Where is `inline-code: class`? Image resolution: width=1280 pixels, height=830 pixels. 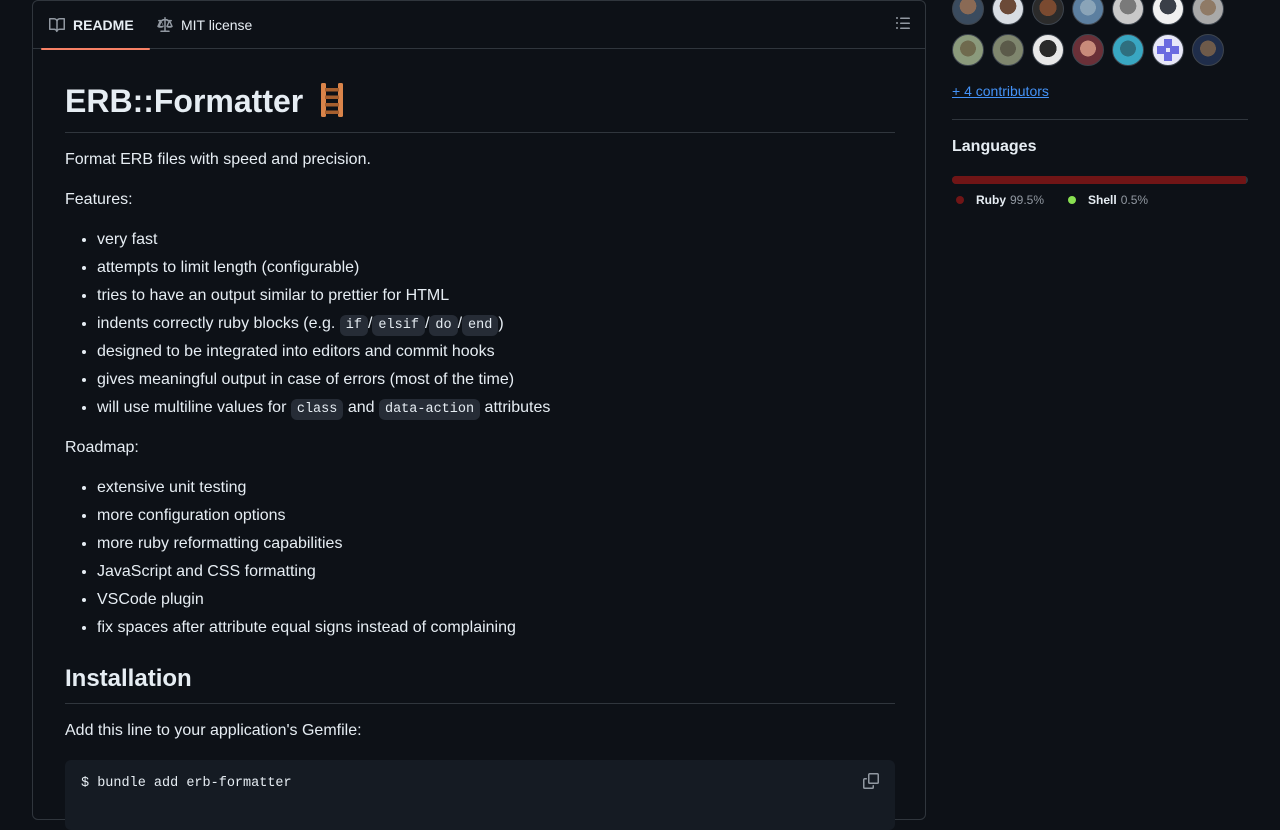 inline-code: class is located at coordinates (317, 409).